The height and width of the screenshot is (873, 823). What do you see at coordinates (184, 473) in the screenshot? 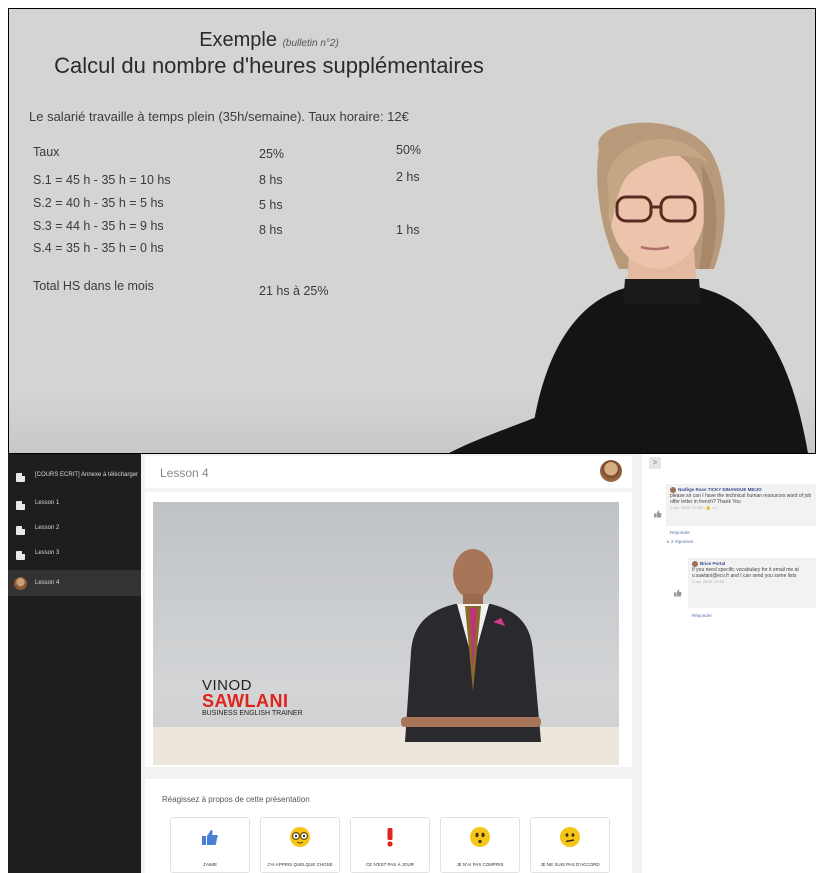
I see `page-title: Lesson 4` at bounding box center [184, 473].